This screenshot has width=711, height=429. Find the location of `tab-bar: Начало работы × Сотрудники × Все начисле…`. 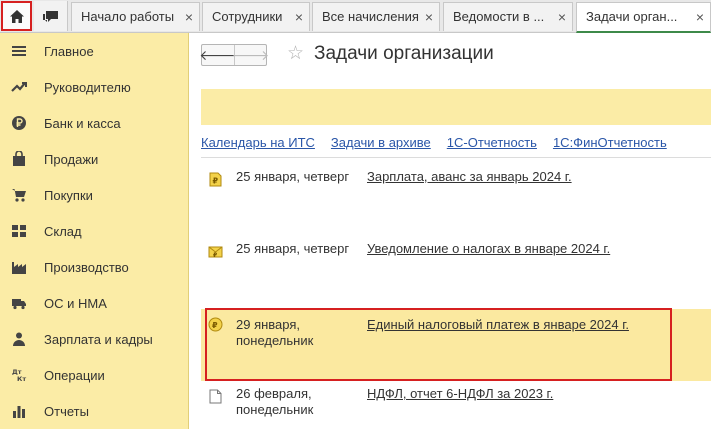

tab-bar: Начало работы × Сотрудники × Все начисле… is located at coordinates (355, 16).